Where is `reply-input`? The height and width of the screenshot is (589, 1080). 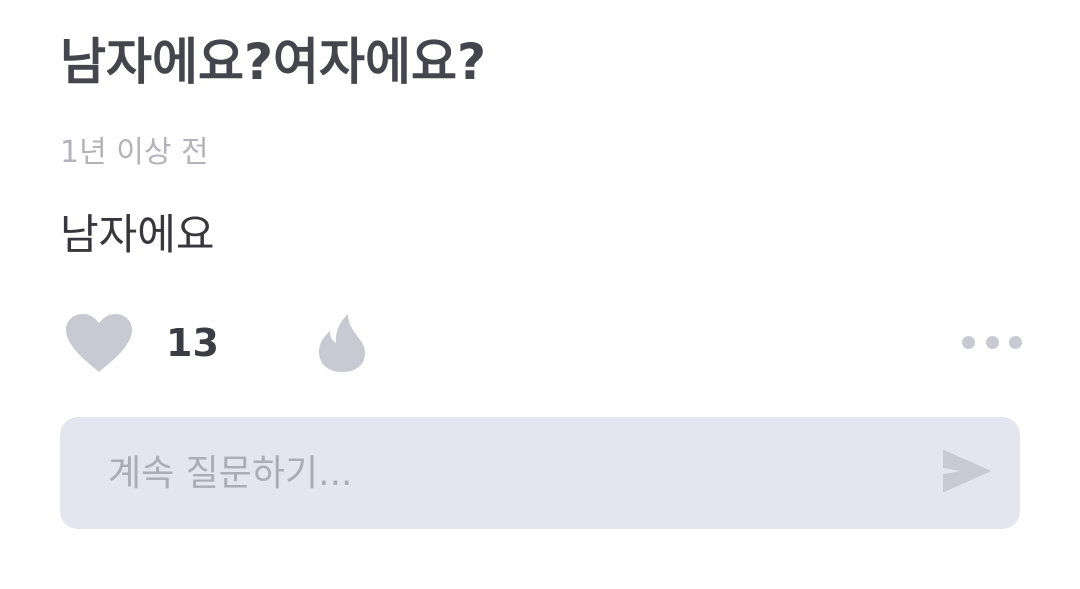
reply-input is located at coordinates (518, 473).